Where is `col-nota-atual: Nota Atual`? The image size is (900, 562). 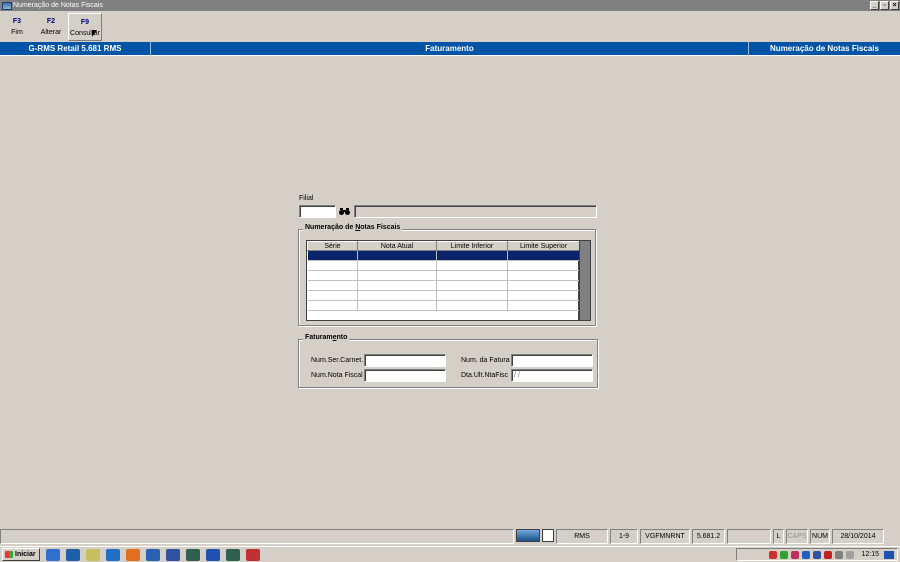 col-nota-atual: Nota Atual is located at coordinates (397, 246).